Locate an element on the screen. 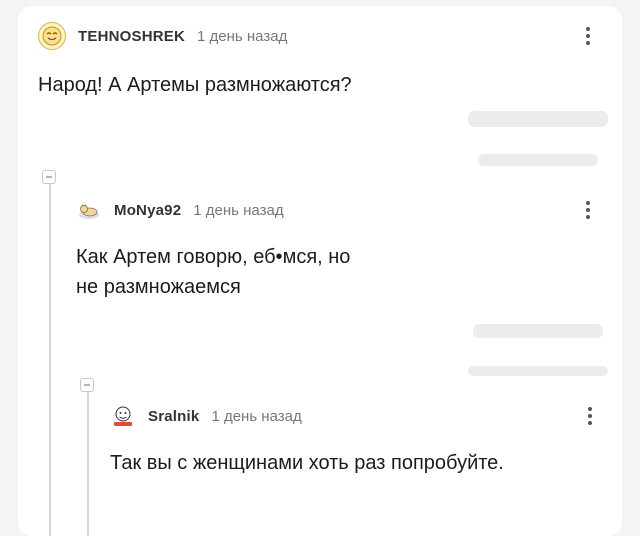 This screenshot has height=536, width=640. smiley-face-icon is located at coordinates (52, 36).